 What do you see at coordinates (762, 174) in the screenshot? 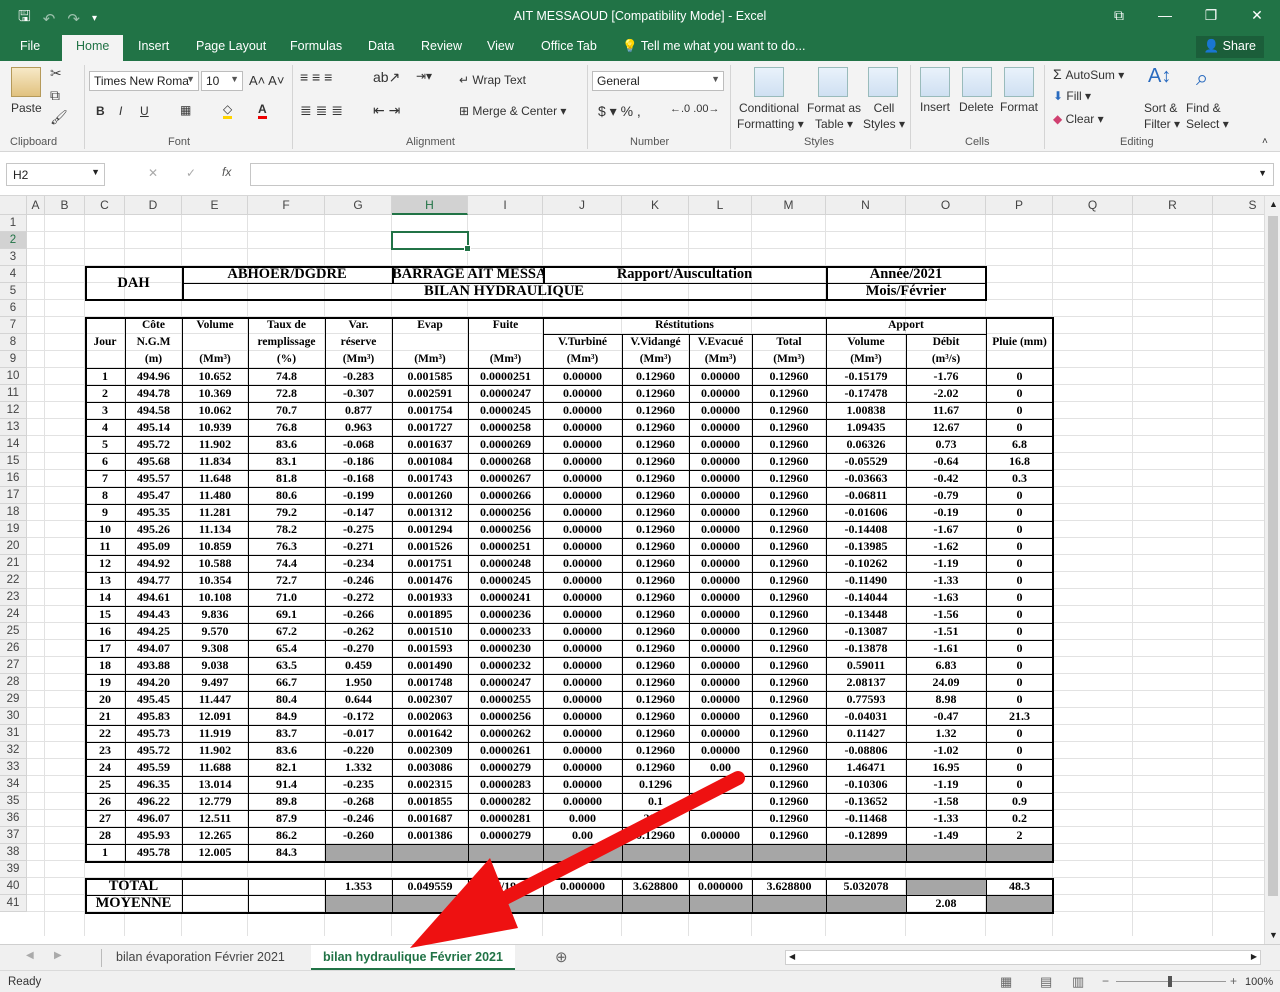
I see `formula-input: ▼` at bounding box center [762, 174].